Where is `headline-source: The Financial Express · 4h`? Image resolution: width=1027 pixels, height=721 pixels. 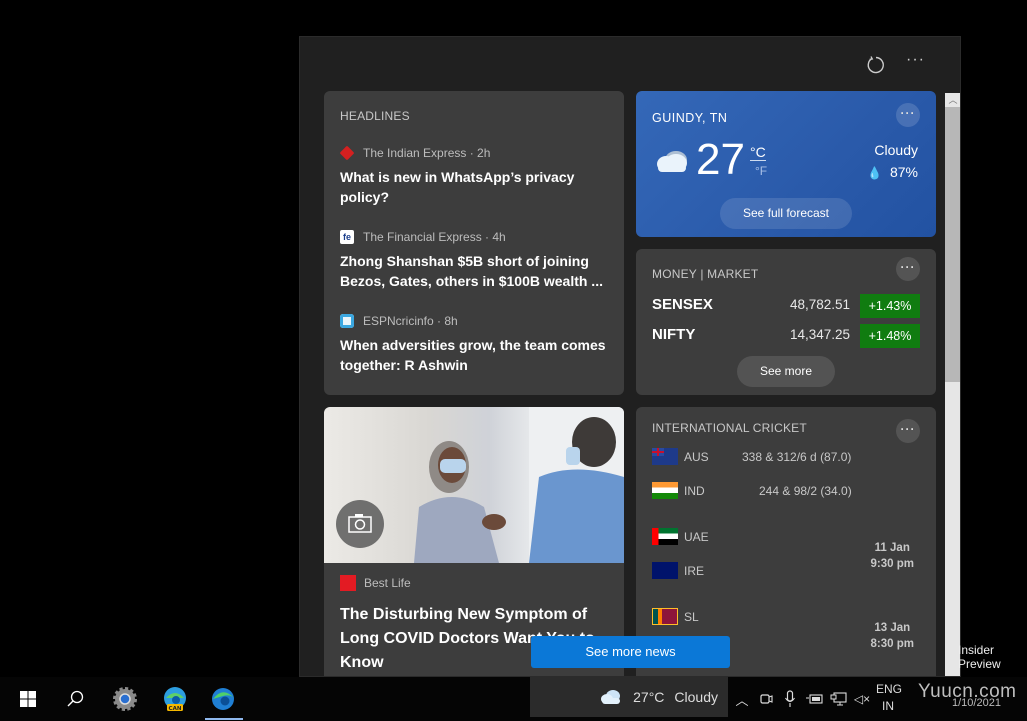 headline-source: The Financial Express · 4h is located at coordinates (434, 237).